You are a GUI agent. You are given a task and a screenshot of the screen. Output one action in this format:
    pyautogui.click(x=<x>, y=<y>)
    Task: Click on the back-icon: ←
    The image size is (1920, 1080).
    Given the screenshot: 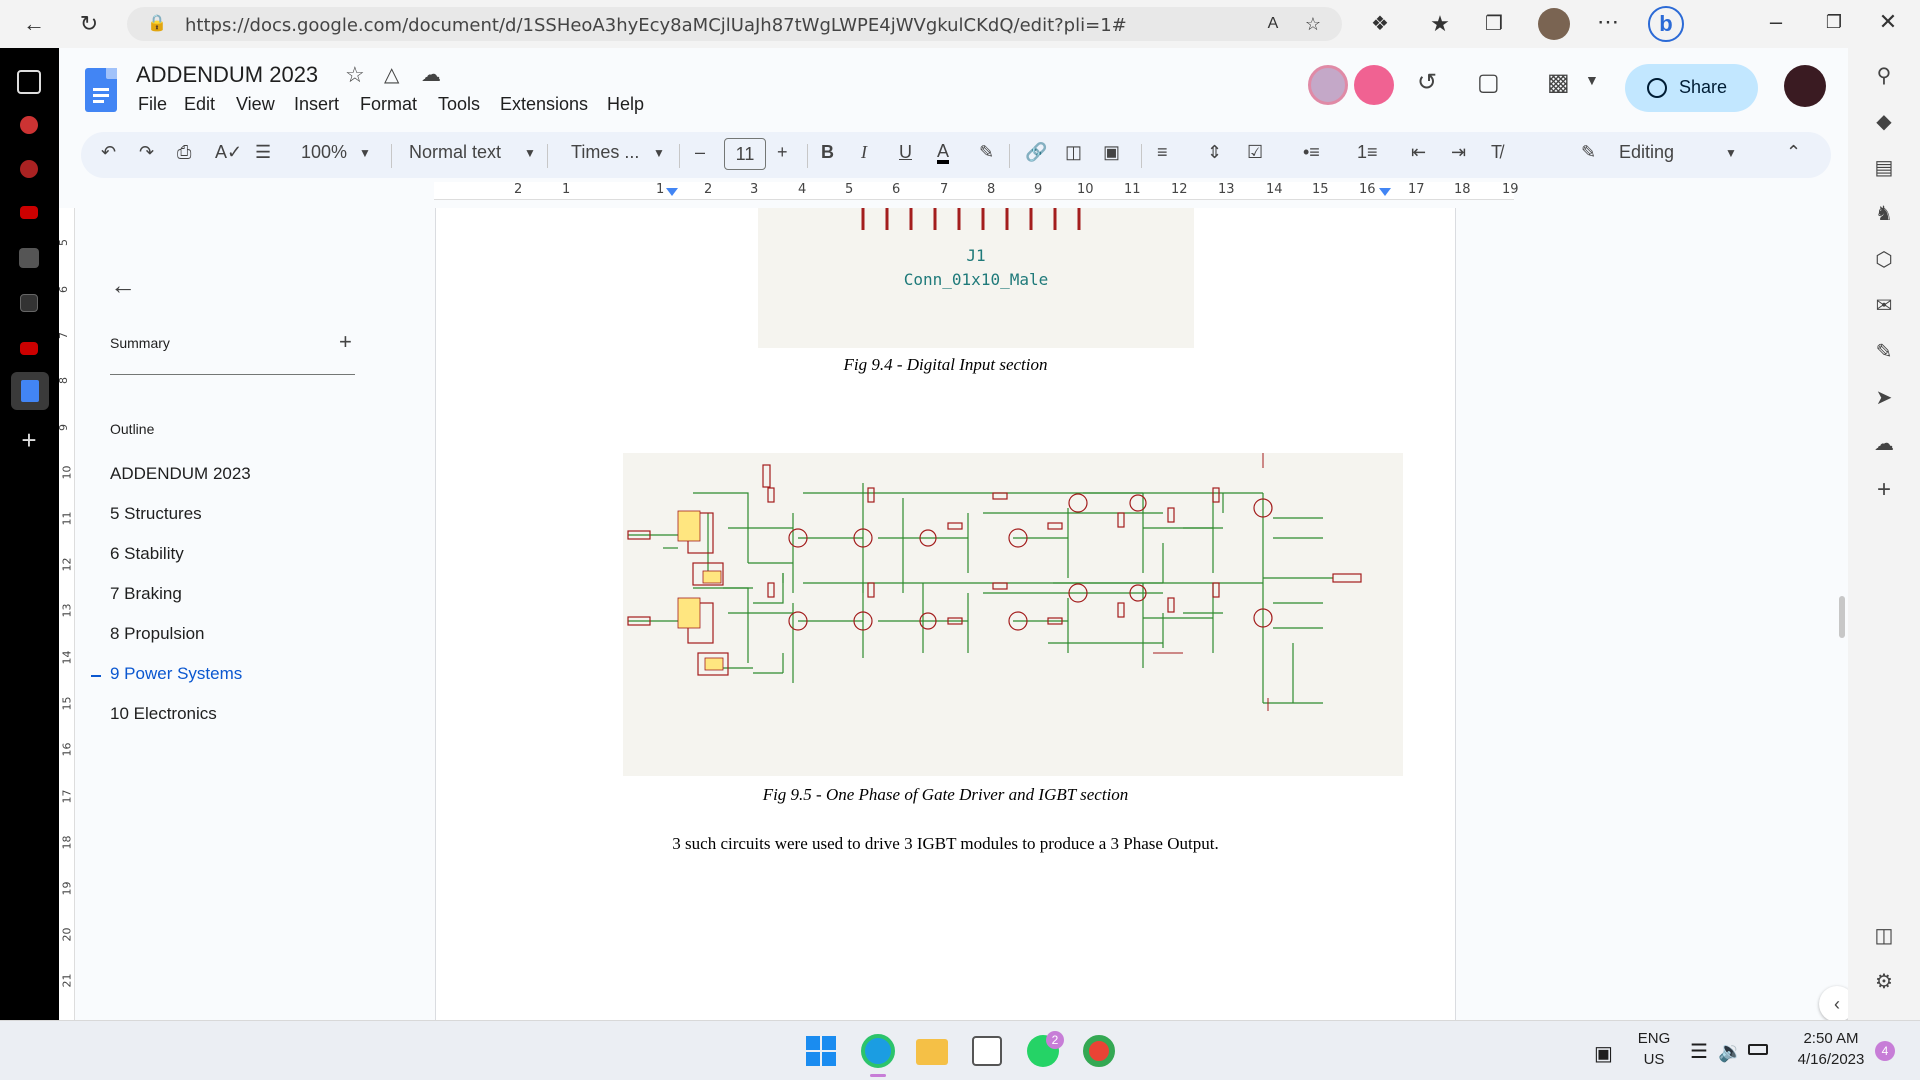 What is the action you would take?
    pyautogui.click(x=34, y=24)
    